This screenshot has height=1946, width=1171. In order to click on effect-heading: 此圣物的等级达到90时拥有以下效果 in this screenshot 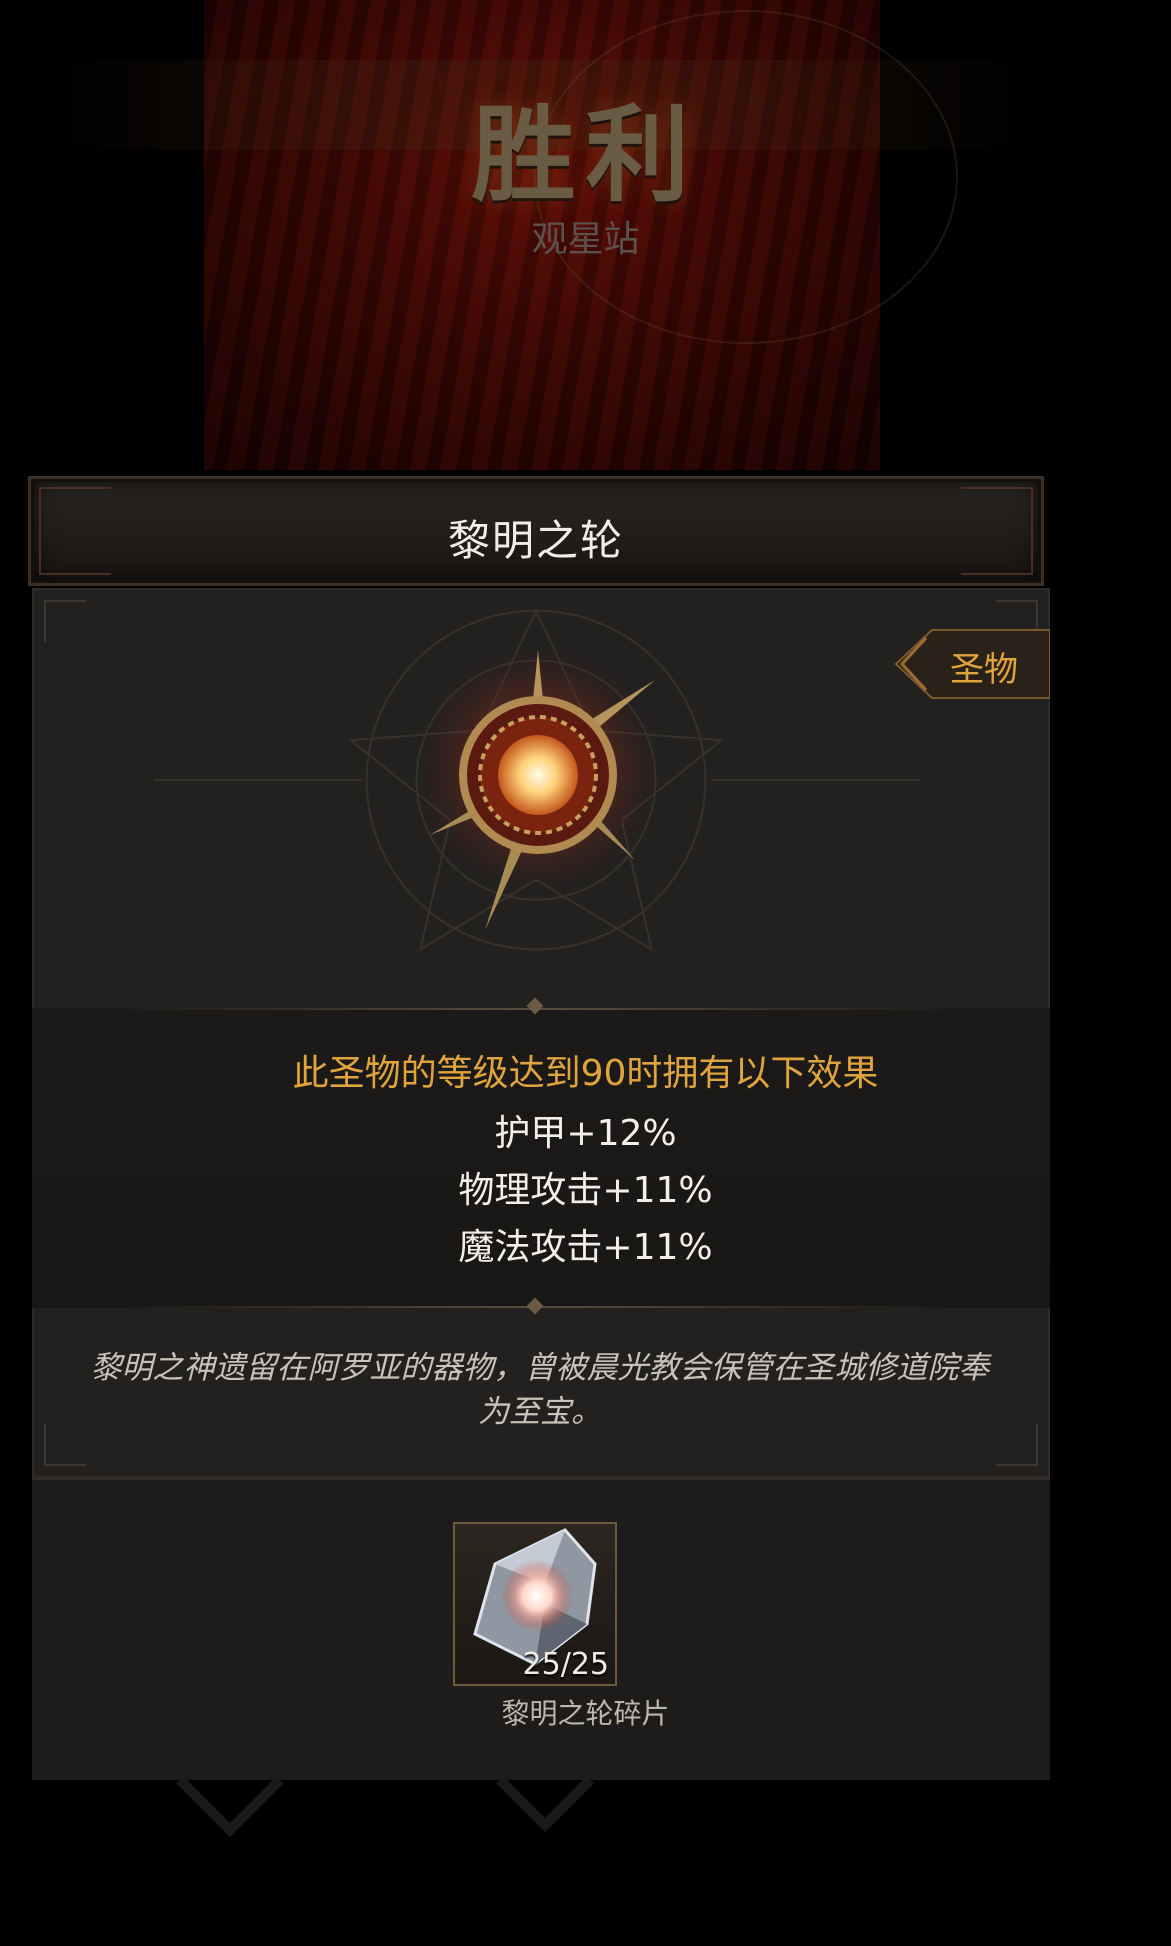, I will do `click(585, 1073)`.